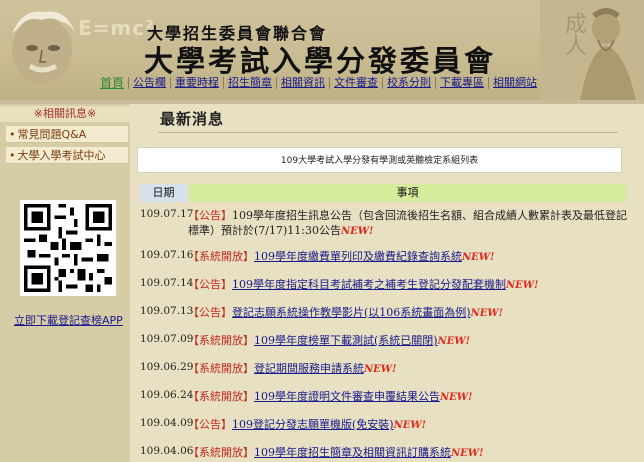 The image size is (644, 462). What do you see at coordinates (197, 83) in the screenshot?
I see `nav-schedule: 重要時程` at bounding box center [197, 83].